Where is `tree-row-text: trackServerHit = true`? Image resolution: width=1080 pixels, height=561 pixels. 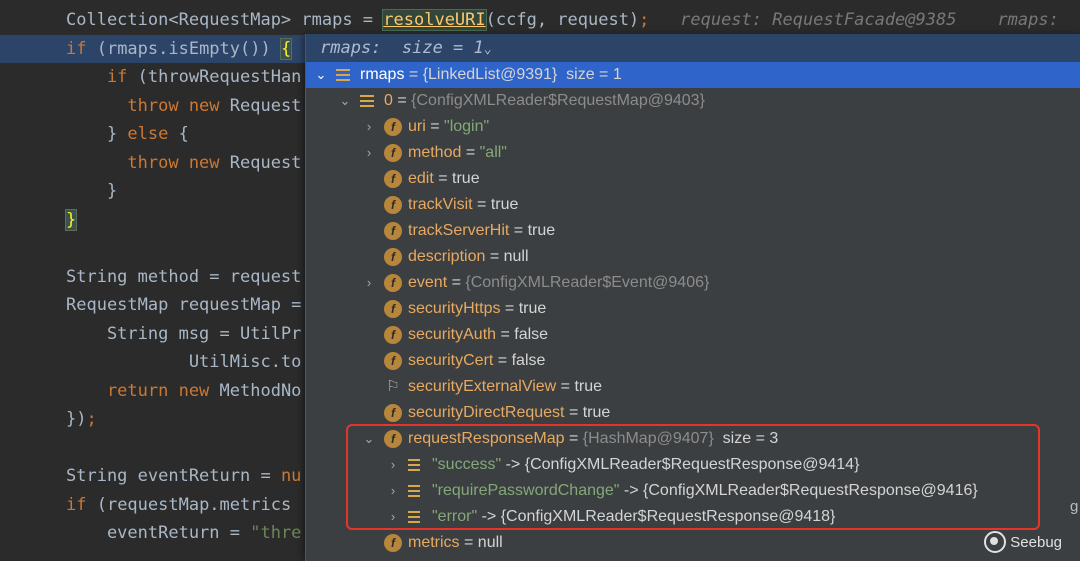
tree-row-text: trackServerHit = true is located at coordinates (481, 231).